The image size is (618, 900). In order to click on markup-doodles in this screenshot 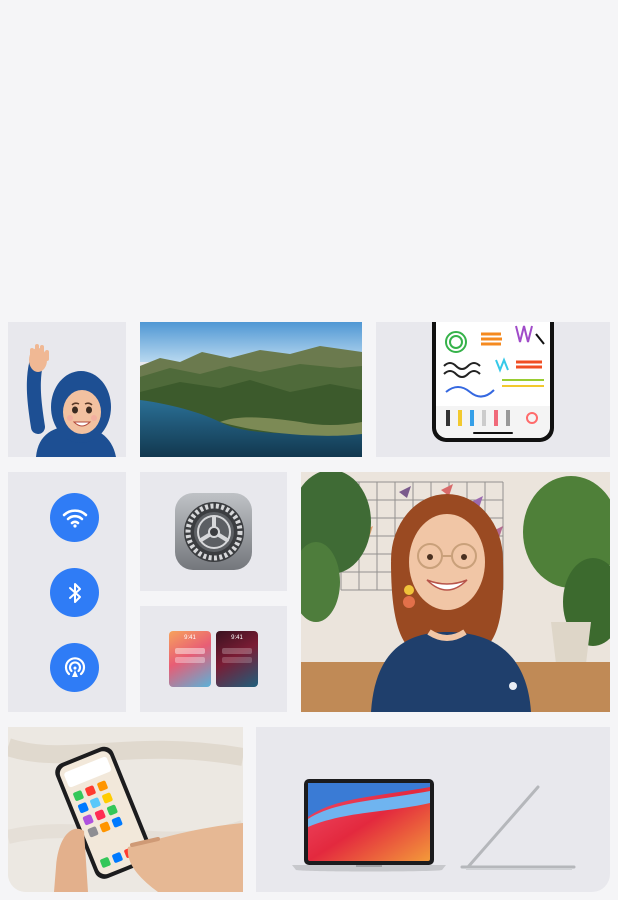, I will do `click(493, 381)`.